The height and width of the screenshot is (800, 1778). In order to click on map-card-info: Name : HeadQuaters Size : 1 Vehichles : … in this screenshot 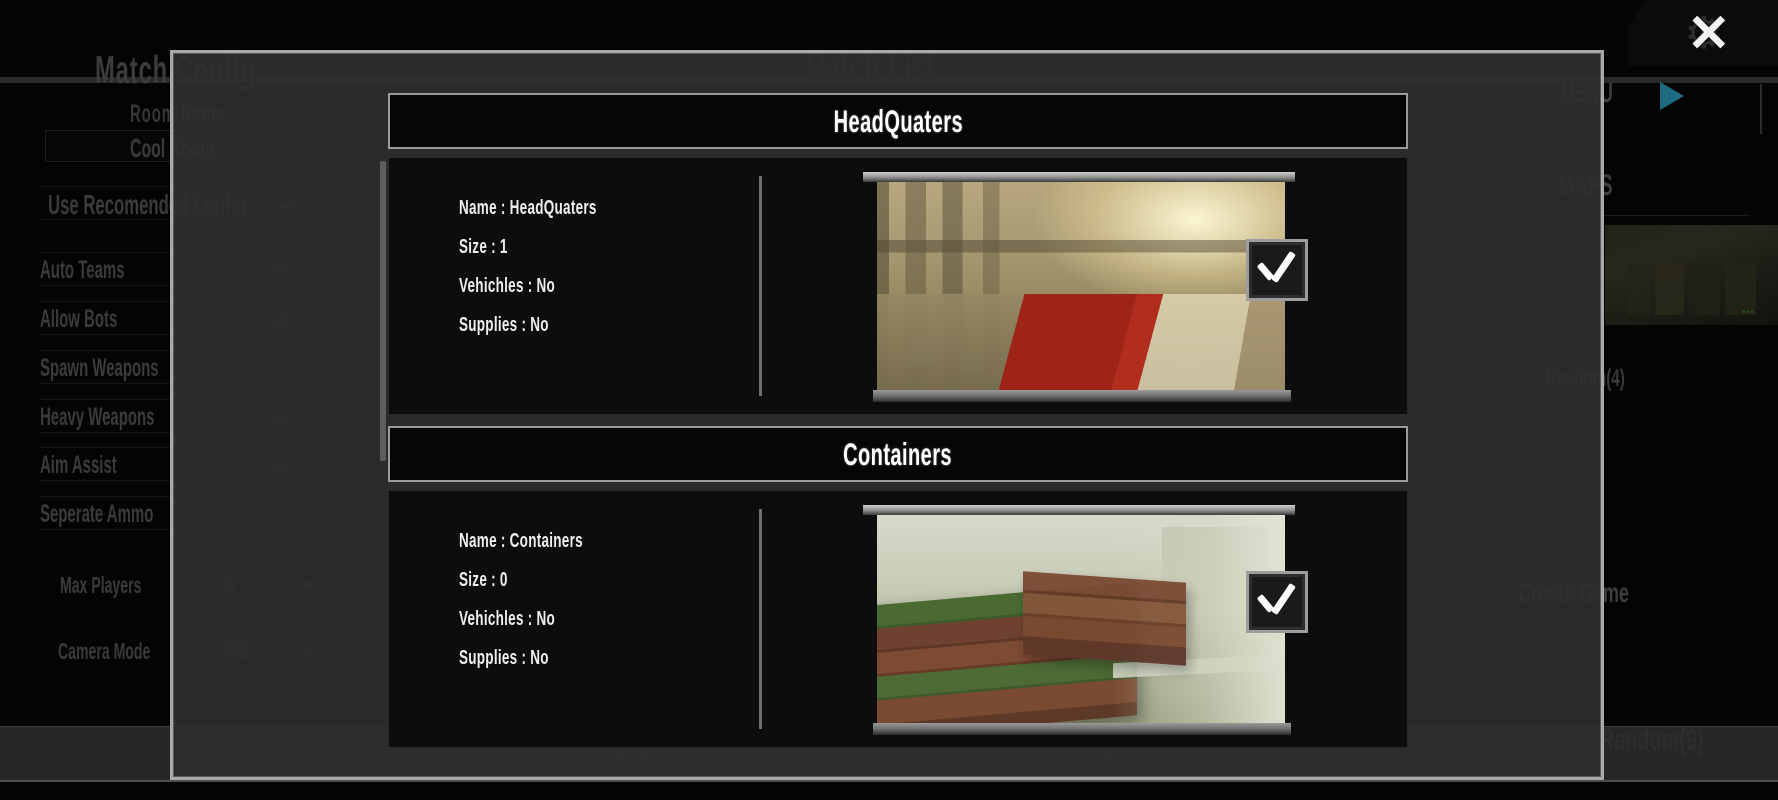, I will do `click(574, 286)`.